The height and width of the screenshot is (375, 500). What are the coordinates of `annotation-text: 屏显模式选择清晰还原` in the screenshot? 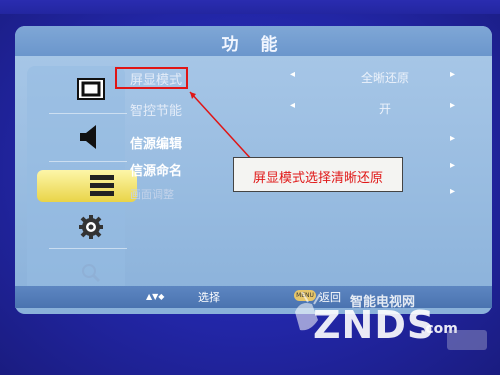 It's located at (317, 178).